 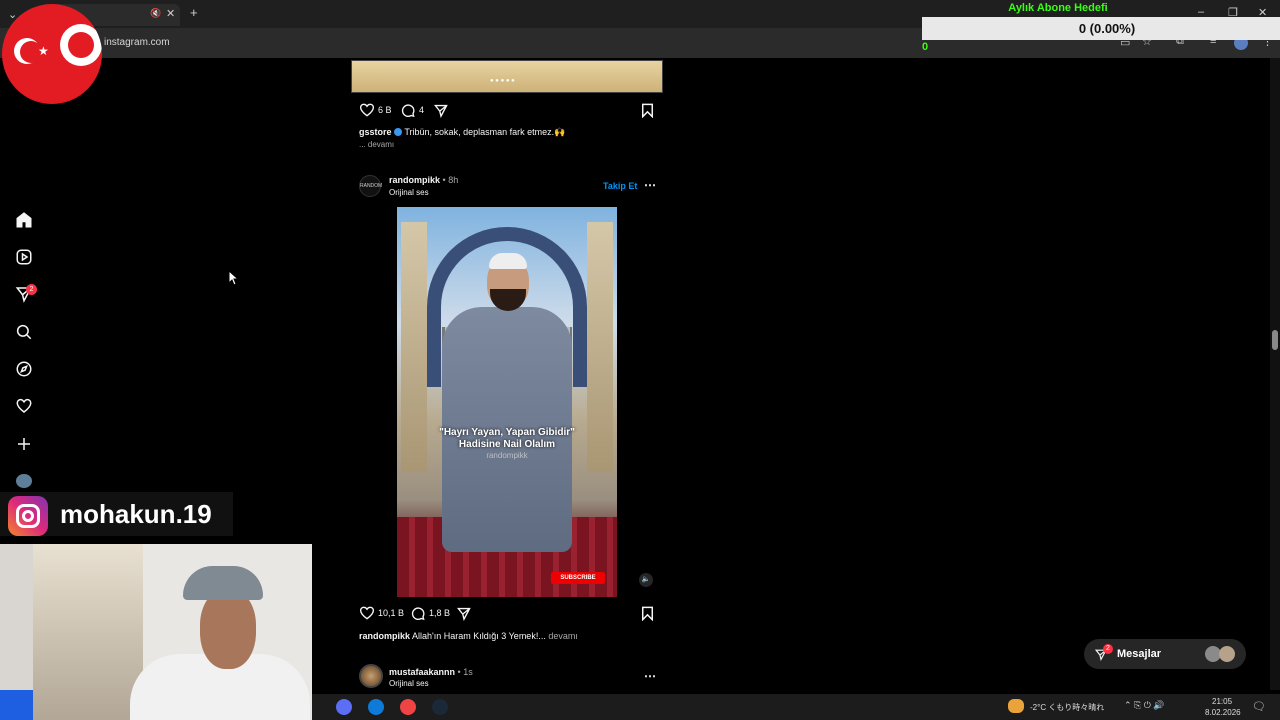 I want to click on goal-count: 0, so click(x=925, y=47).